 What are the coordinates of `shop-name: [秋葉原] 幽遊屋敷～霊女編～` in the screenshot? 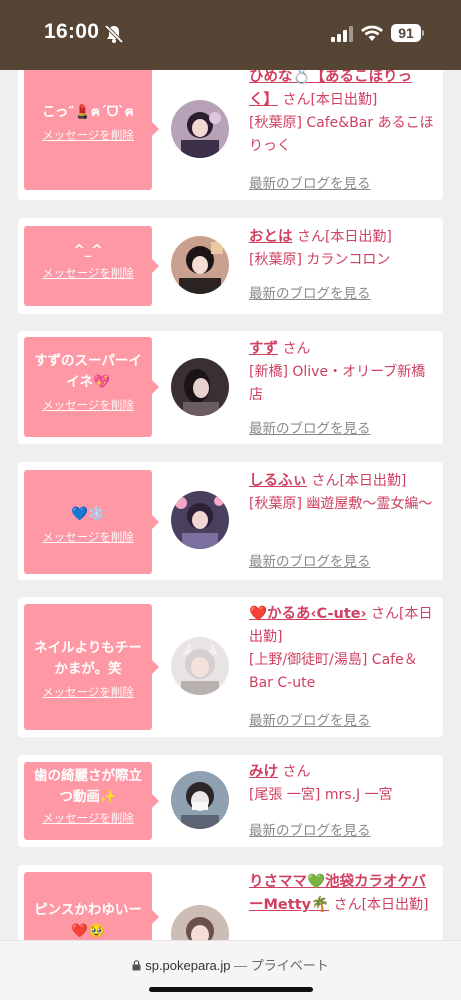 It's located at (341, 504).